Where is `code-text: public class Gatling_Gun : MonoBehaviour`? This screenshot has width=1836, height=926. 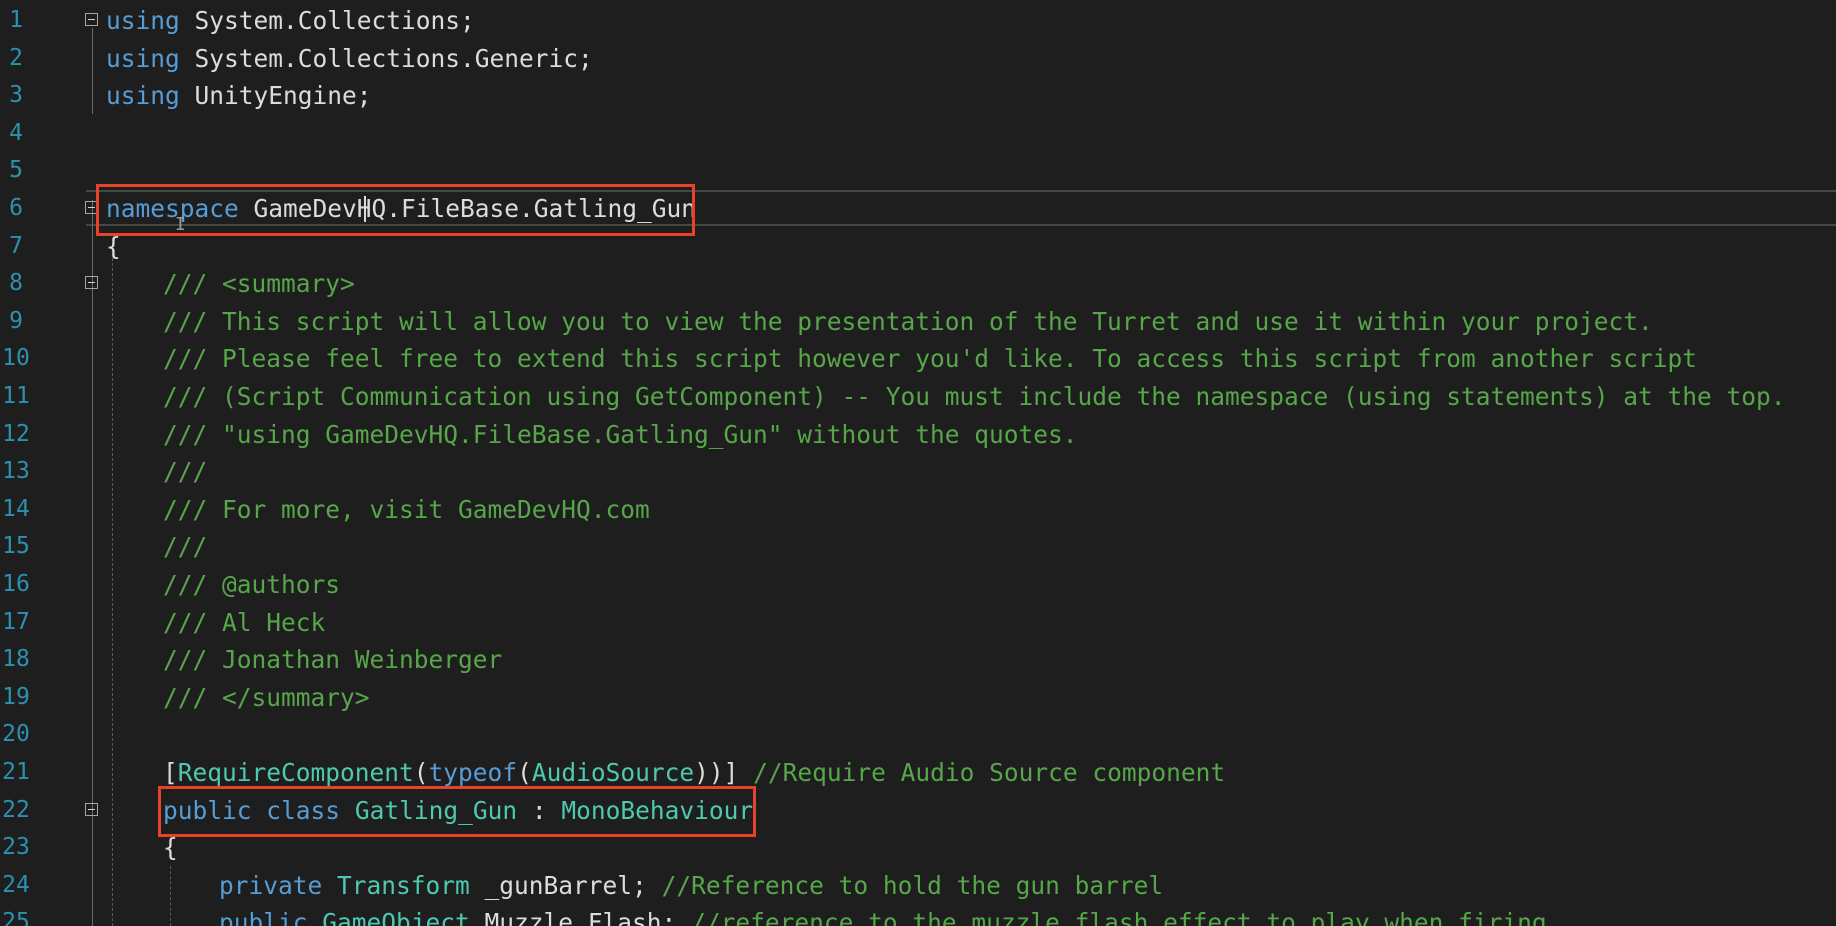 code-text: public class Gatling_Gun : MonoBehaviour is located at coordinates (458, 811).